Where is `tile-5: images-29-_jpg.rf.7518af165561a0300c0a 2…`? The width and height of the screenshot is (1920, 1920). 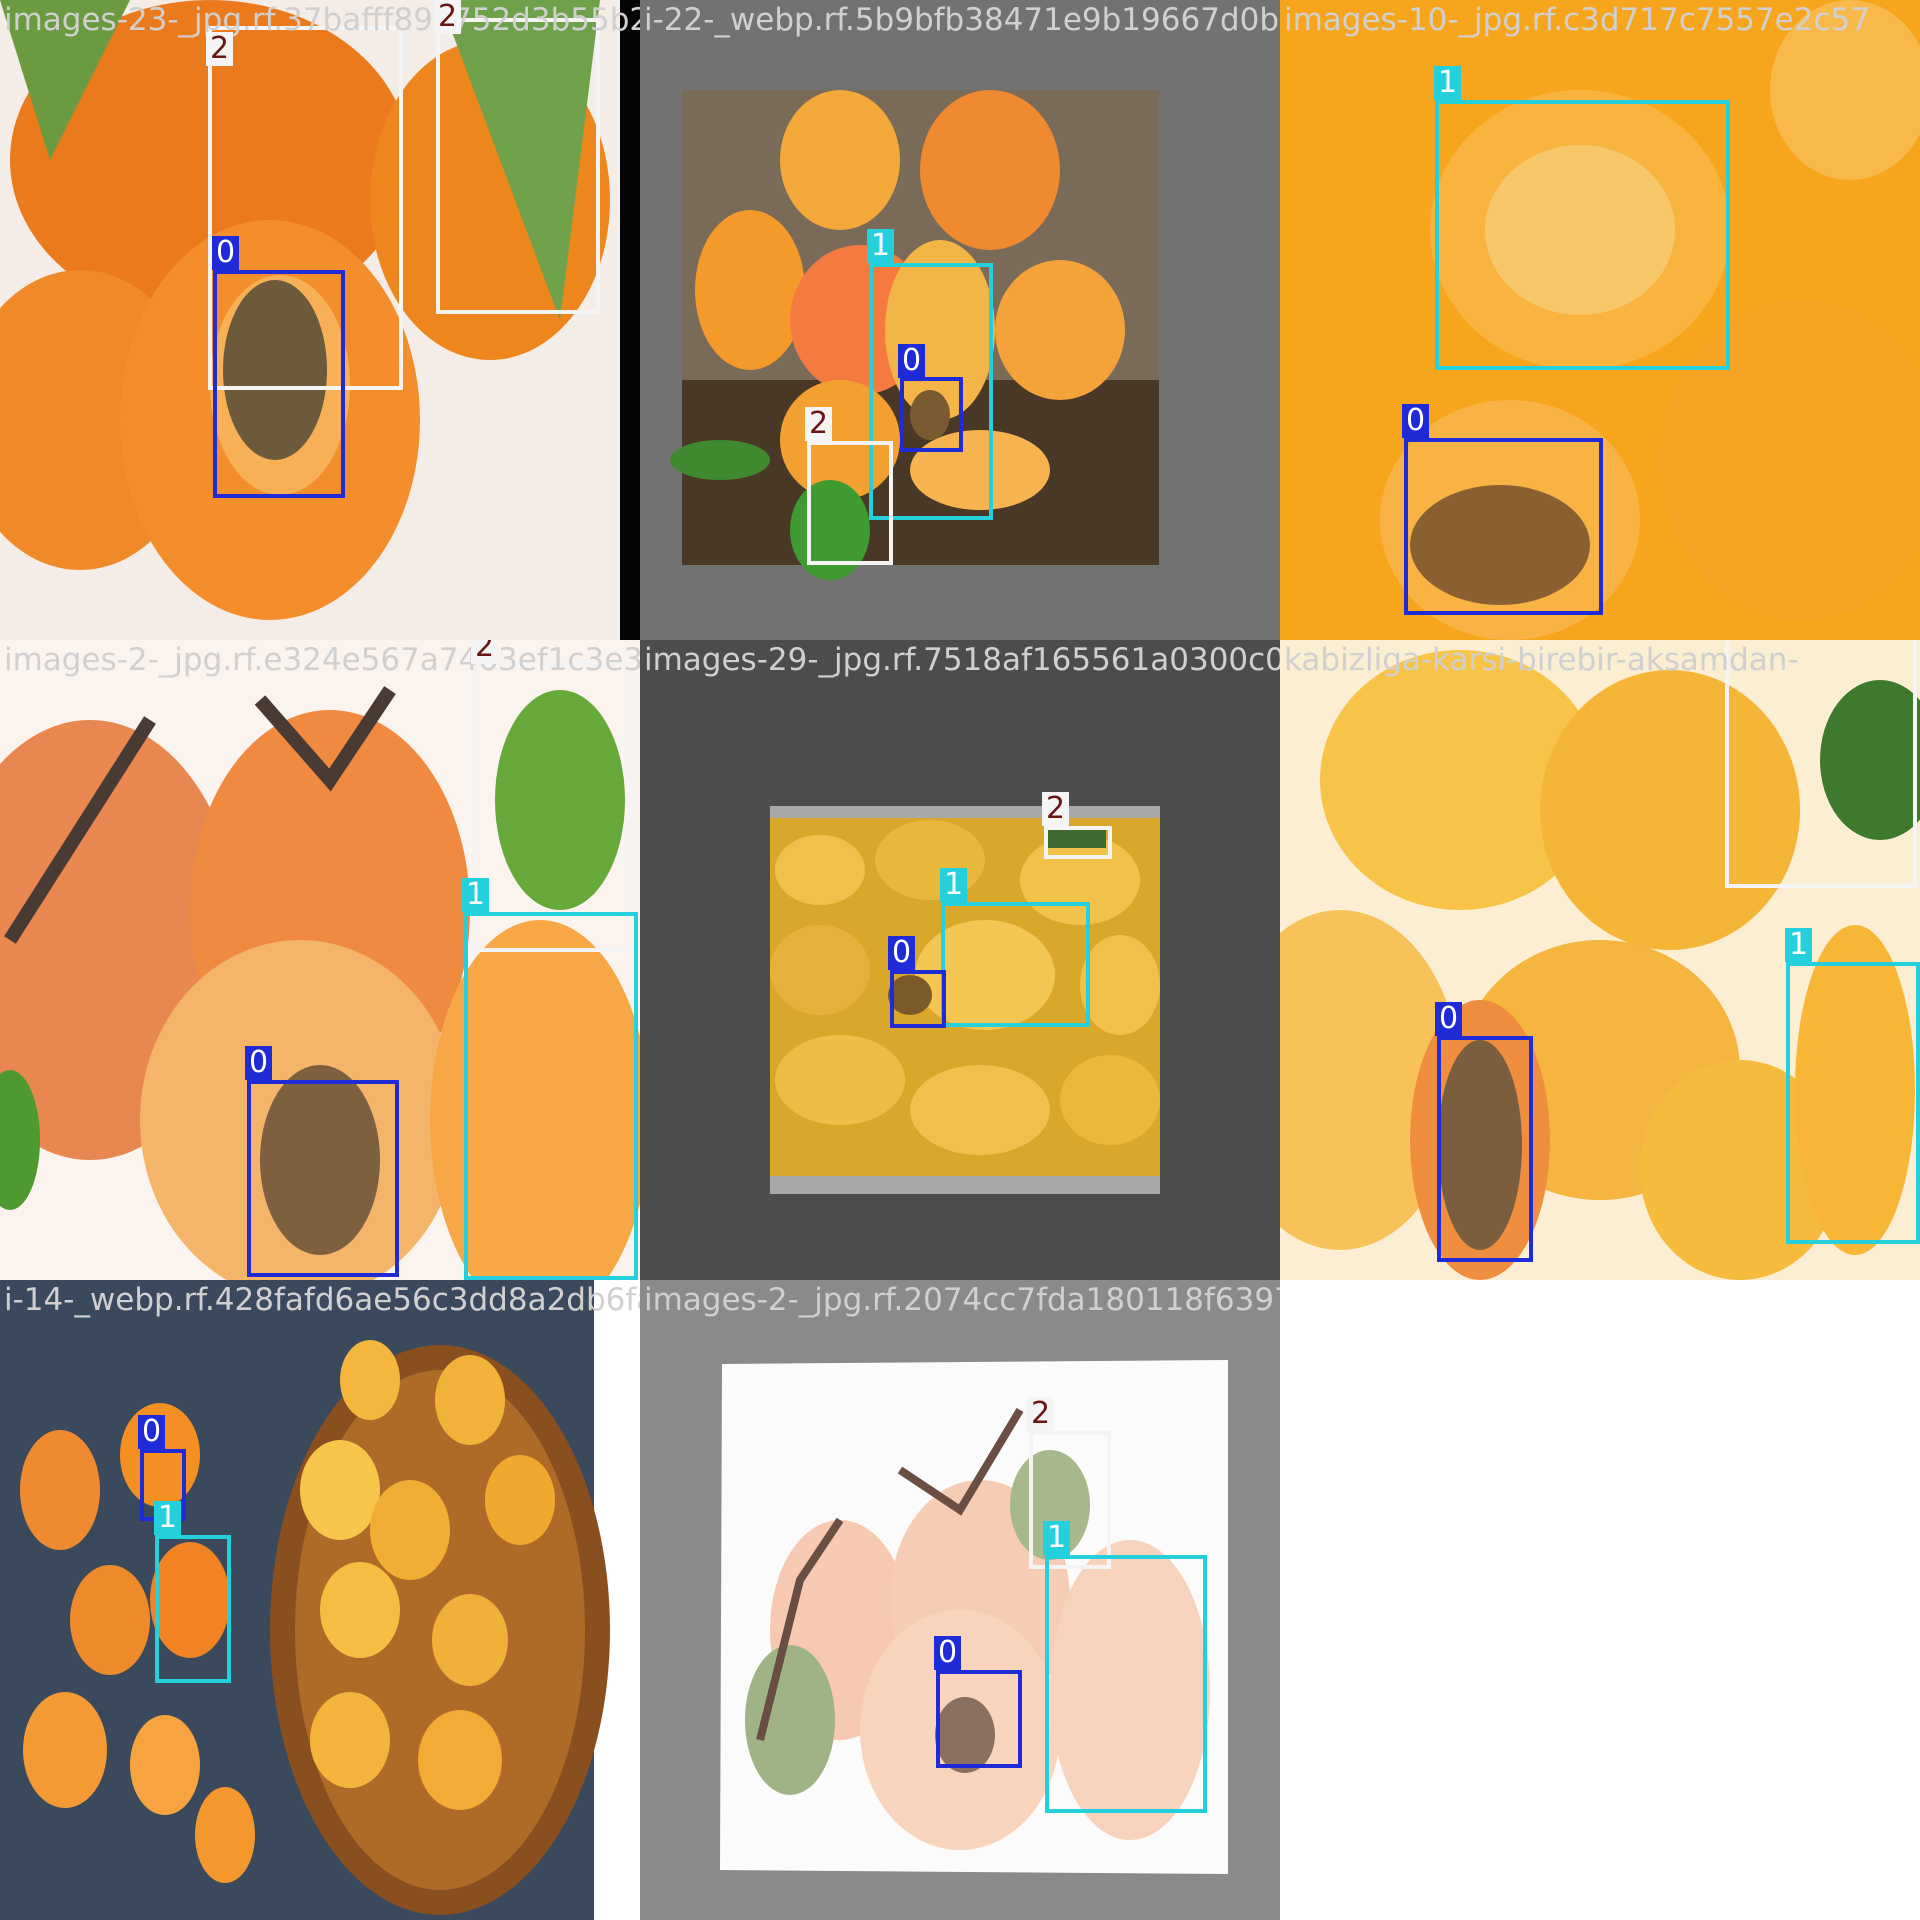
tile-5: images-29-_jpg.rf.7518af165561a0300c0a 2… is located at coordinates (960, 960).